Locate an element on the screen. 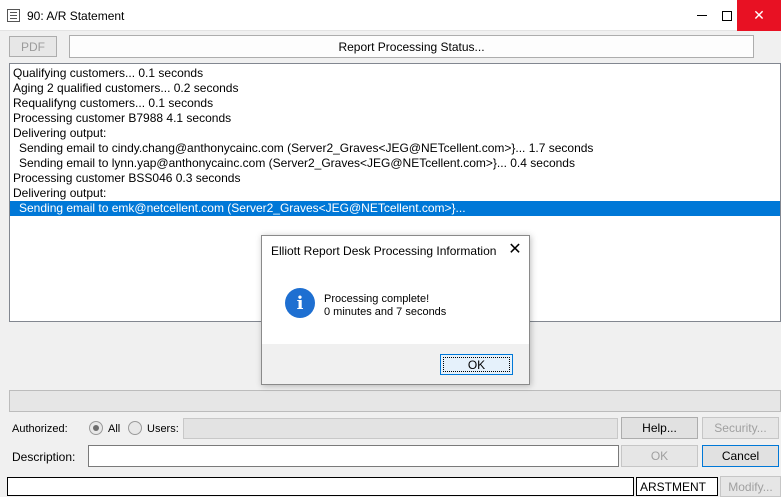 The height and width of the screenshot is (497, 781). log-line: Qualifying customers... 0.1 seconds is located at coordinates (395, 73).